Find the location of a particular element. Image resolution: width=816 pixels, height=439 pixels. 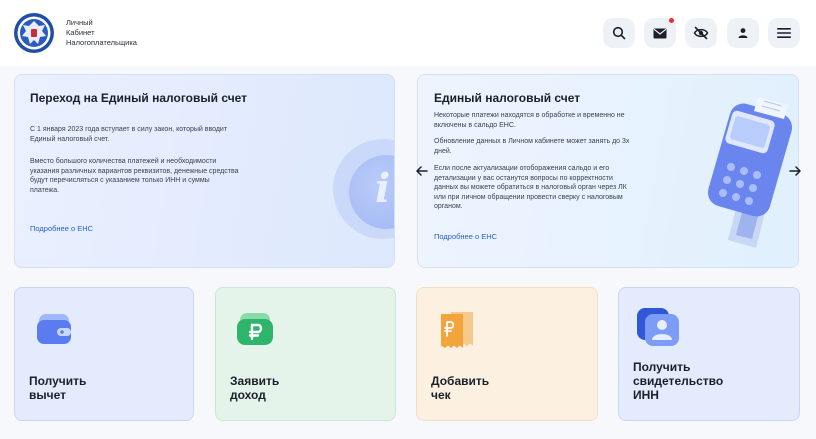

carousel-next-button is located at coordinates (795, 171).